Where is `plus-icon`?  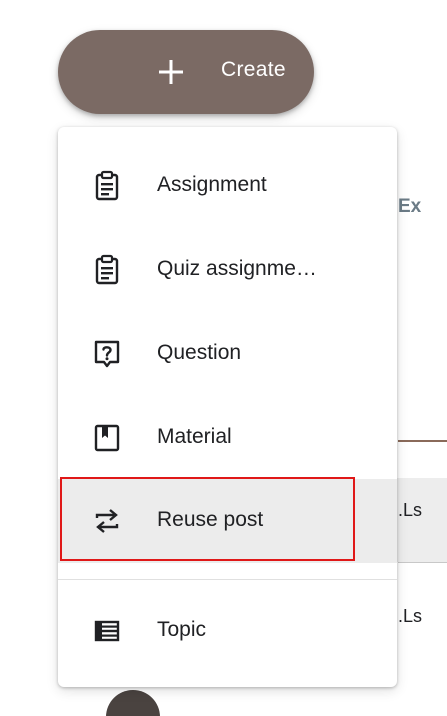 plus-icon is located at coordinates (171, 72).